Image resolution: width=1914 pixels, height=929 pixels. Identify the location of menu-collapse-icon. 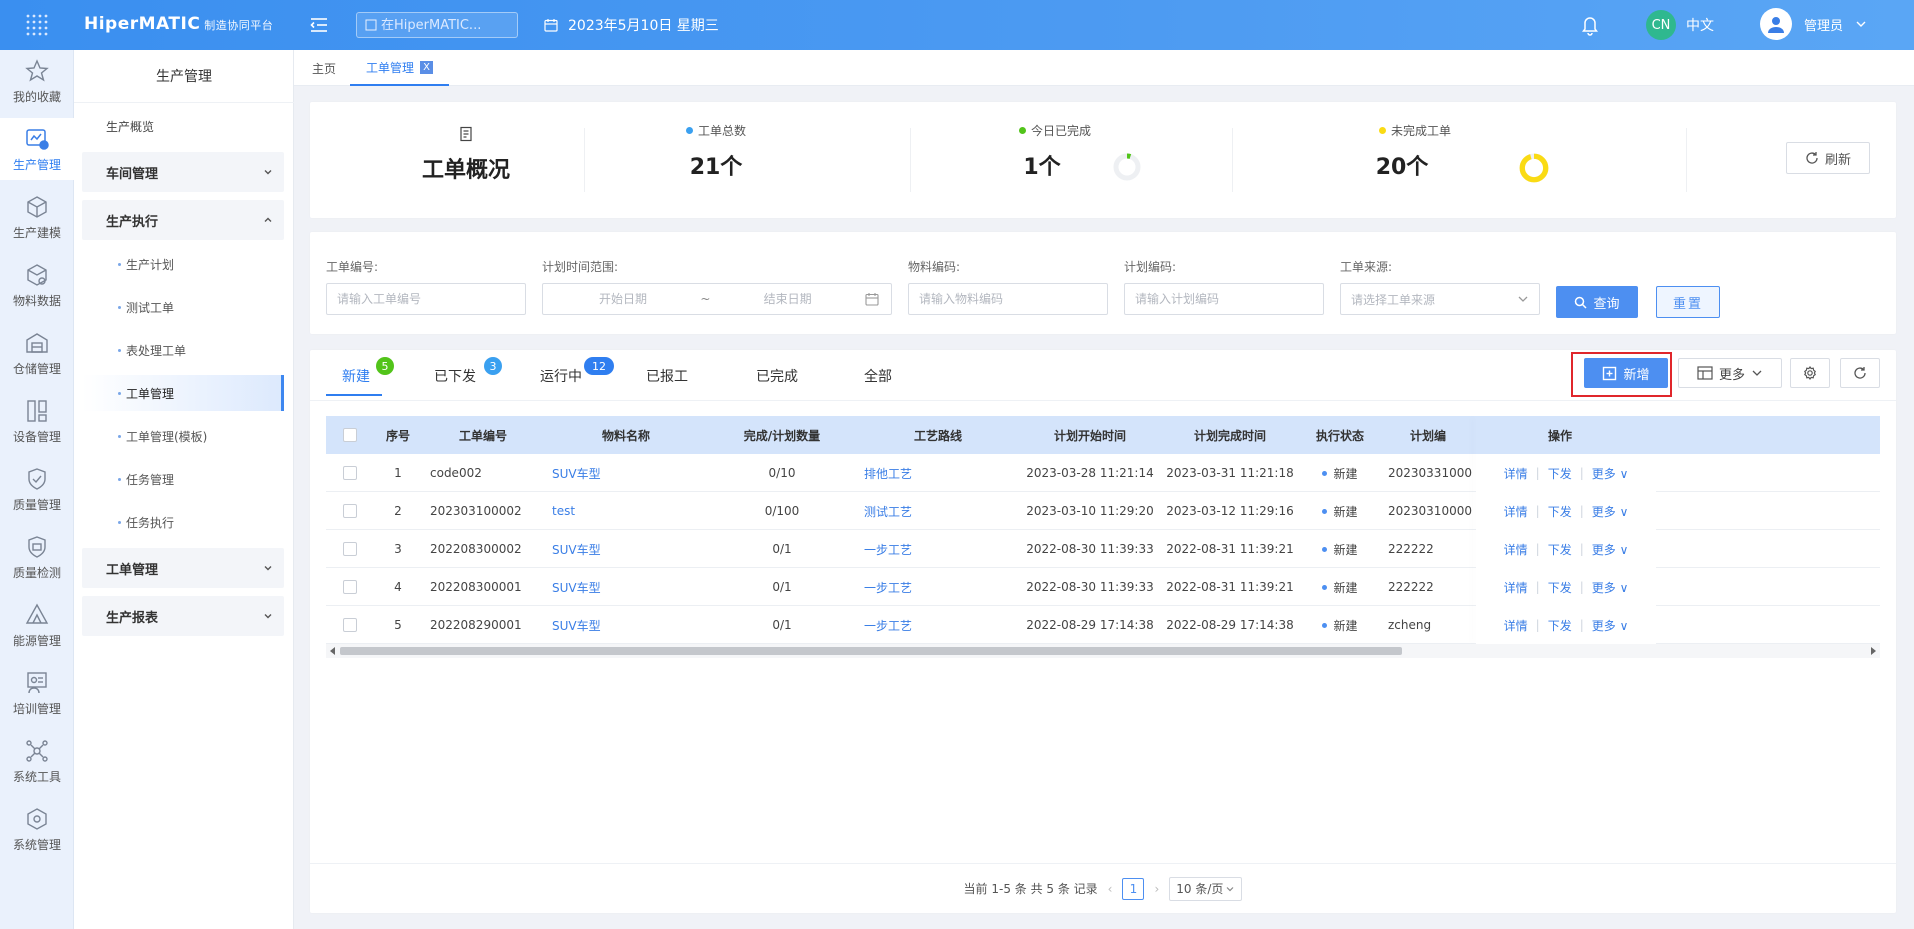
(319, 25).